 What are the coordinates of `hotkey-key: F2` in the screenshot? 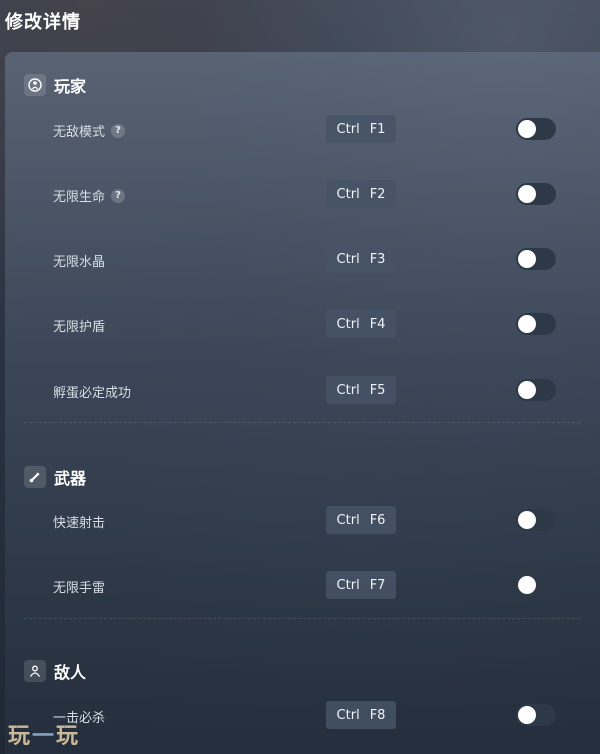 It's located at (377, 194).